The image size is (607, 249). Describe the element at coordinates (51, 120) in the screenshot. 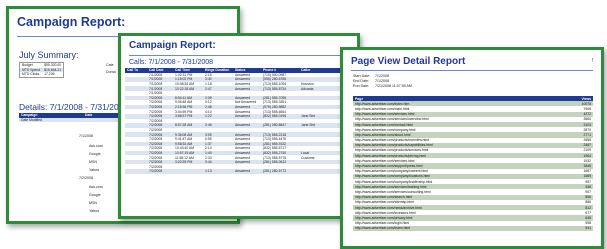

I see `sub-header: Date Modified` at that location.